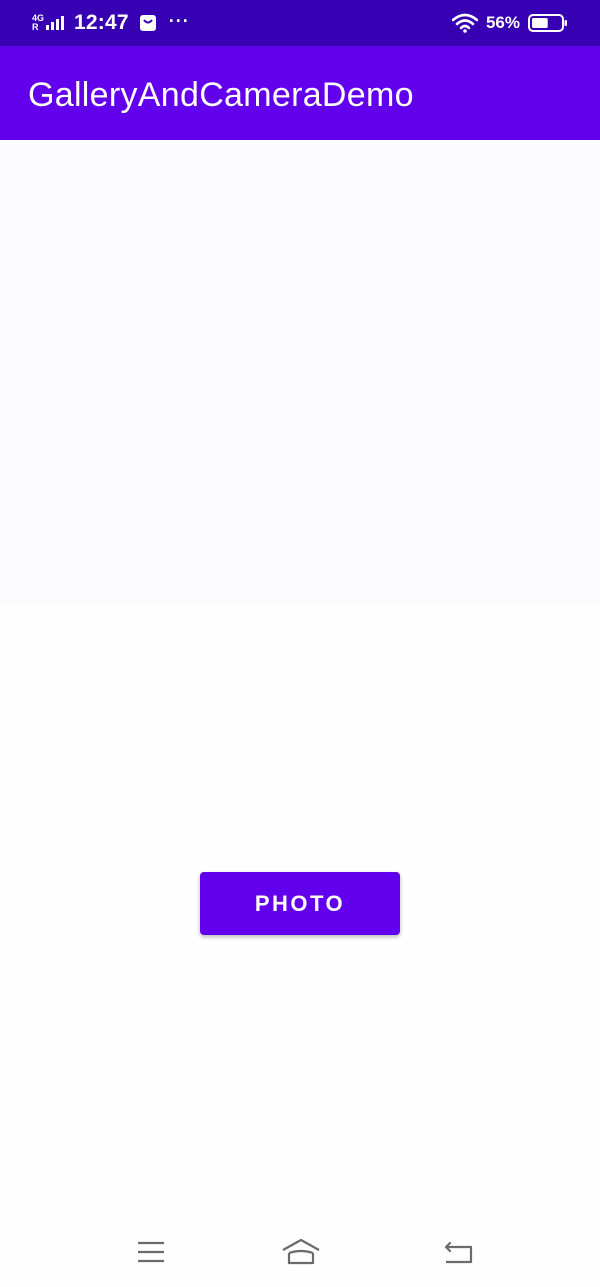 This screenshot has height=1287, width=600. I want to click on status-time: 12:47, so click(101, 22).